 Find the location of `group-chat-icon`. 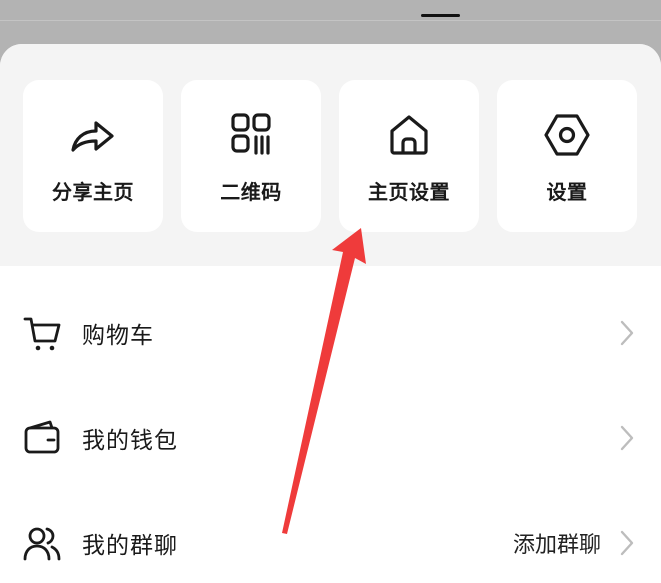

group-chat-icon is located at coordinates (42, 543).